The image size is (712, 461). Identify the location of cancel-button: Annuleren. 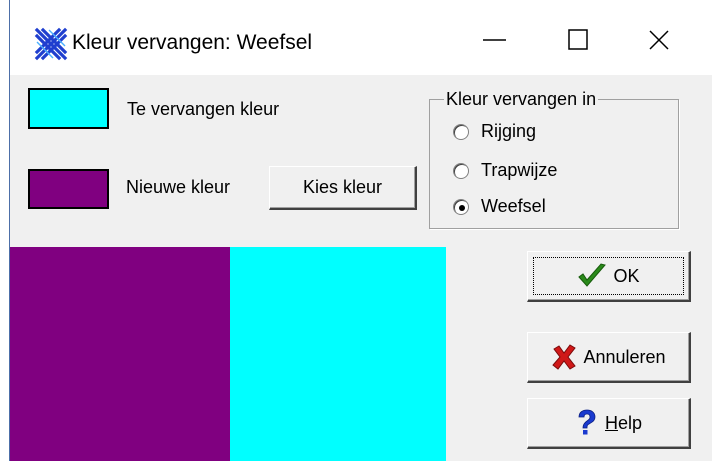
(609, 357).